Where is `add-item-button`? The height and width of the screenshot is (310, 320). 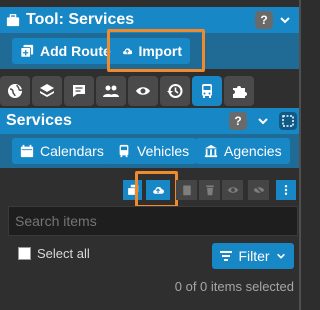 add-item-button is located at coordinates (132, 190).